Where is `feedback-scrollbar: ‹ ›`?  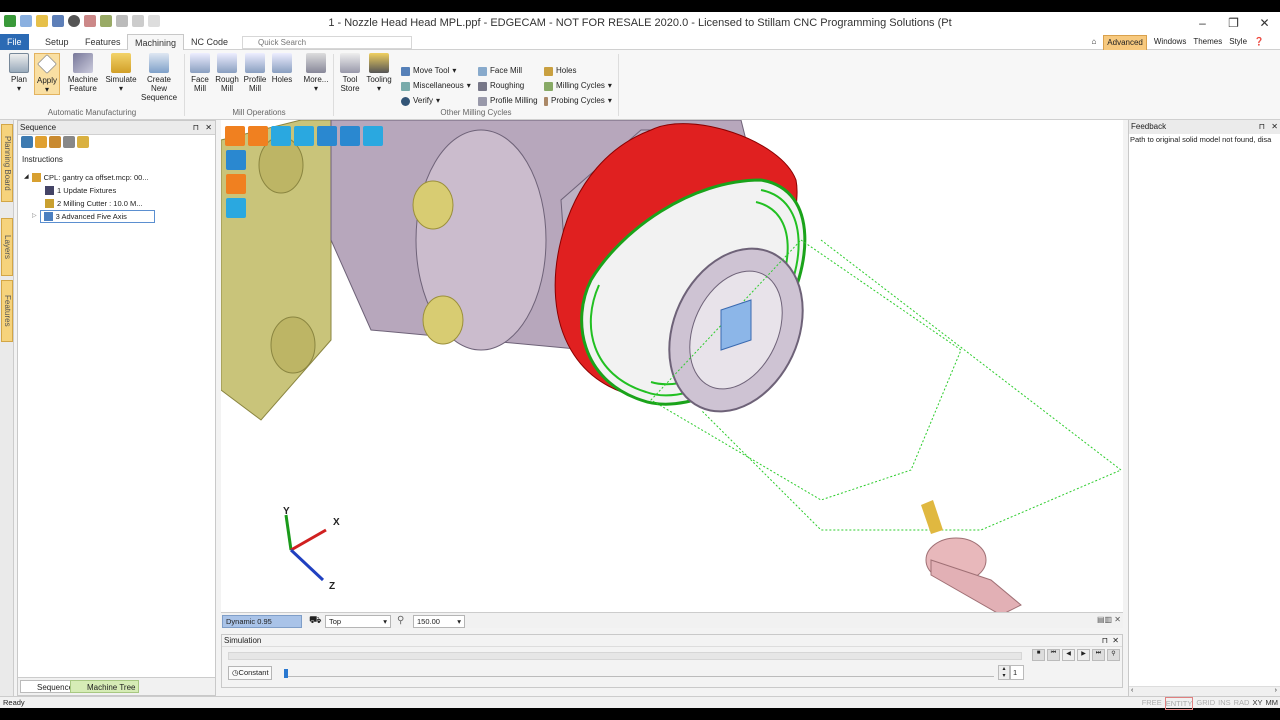 feedback-scrollbar: ‹ › is located at coordinates (1204, 691).